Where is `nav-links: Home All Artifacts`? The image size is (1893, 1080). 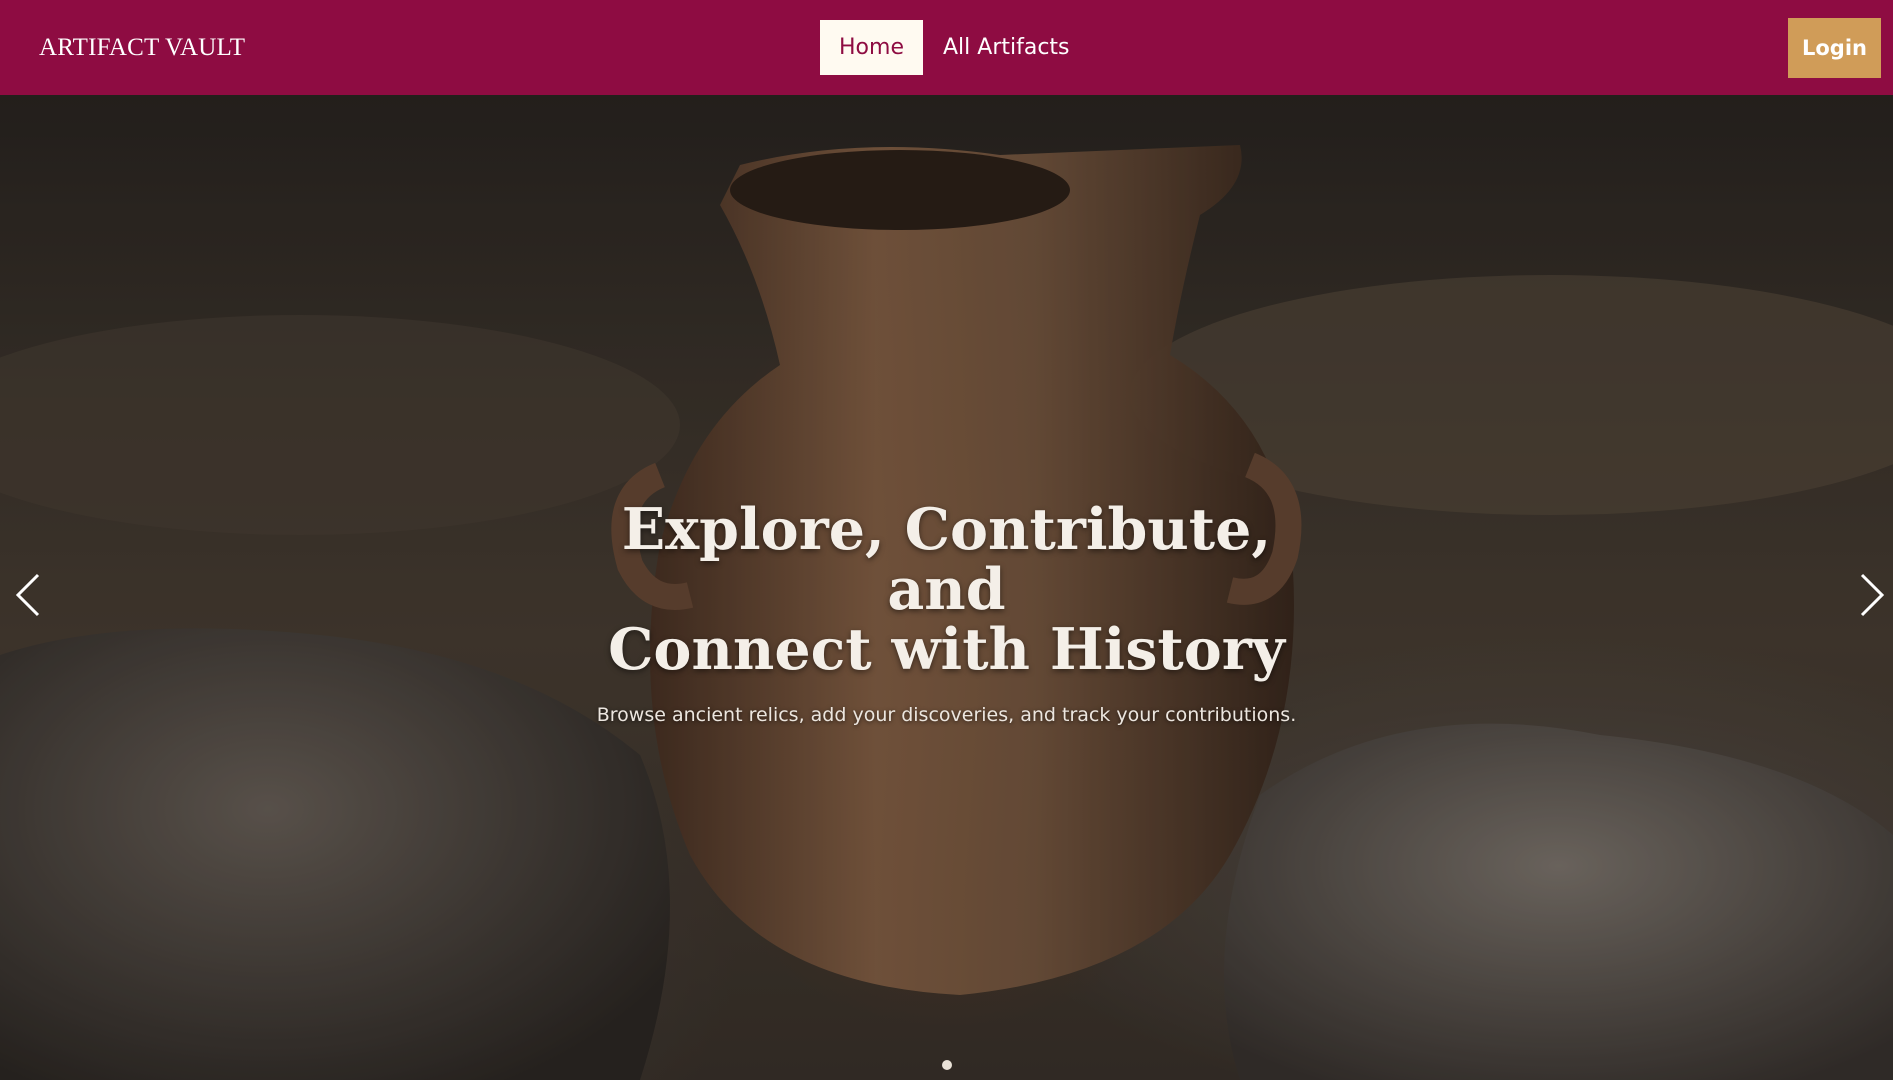
nav-links: Home All Artifacts is located at coordinates (945, 47).